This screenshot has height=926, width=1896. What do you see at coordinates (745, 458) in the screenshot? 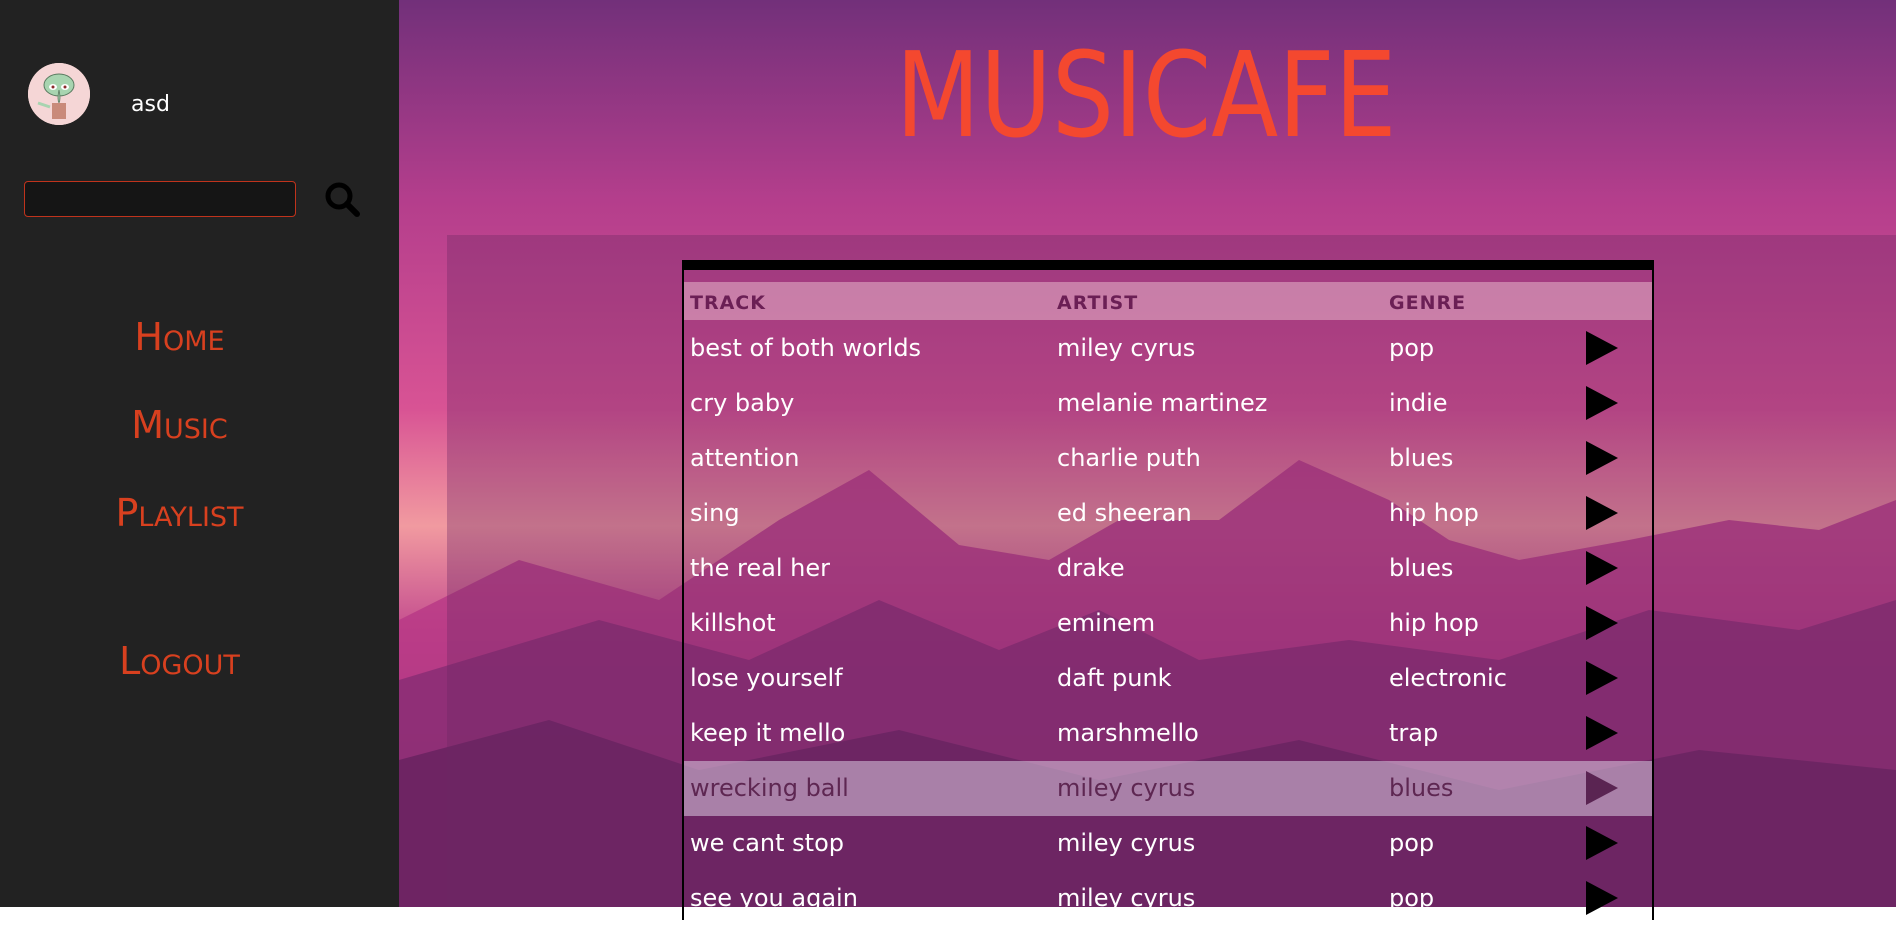
I see `track-name: attention` at bounding box center [745, 458].